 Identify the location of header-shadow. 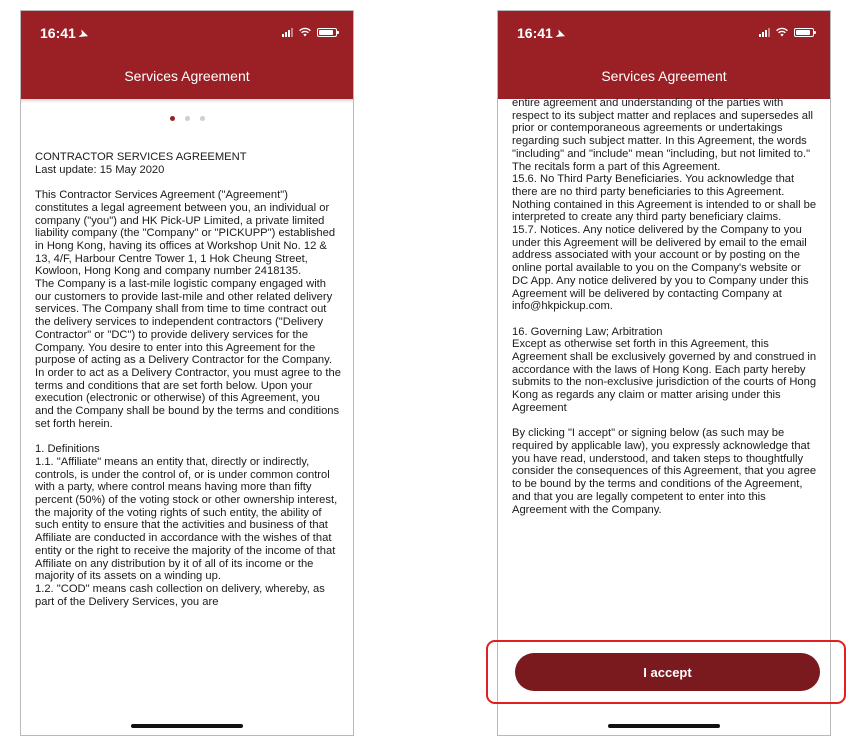
(187, 101).